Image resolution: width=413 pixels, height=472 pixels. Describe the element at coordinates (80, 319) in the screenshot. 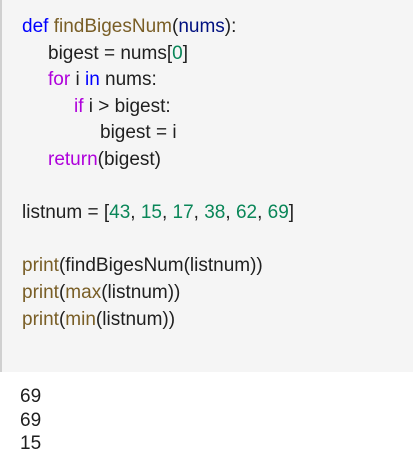

I see `builtin-min: min` at that location.